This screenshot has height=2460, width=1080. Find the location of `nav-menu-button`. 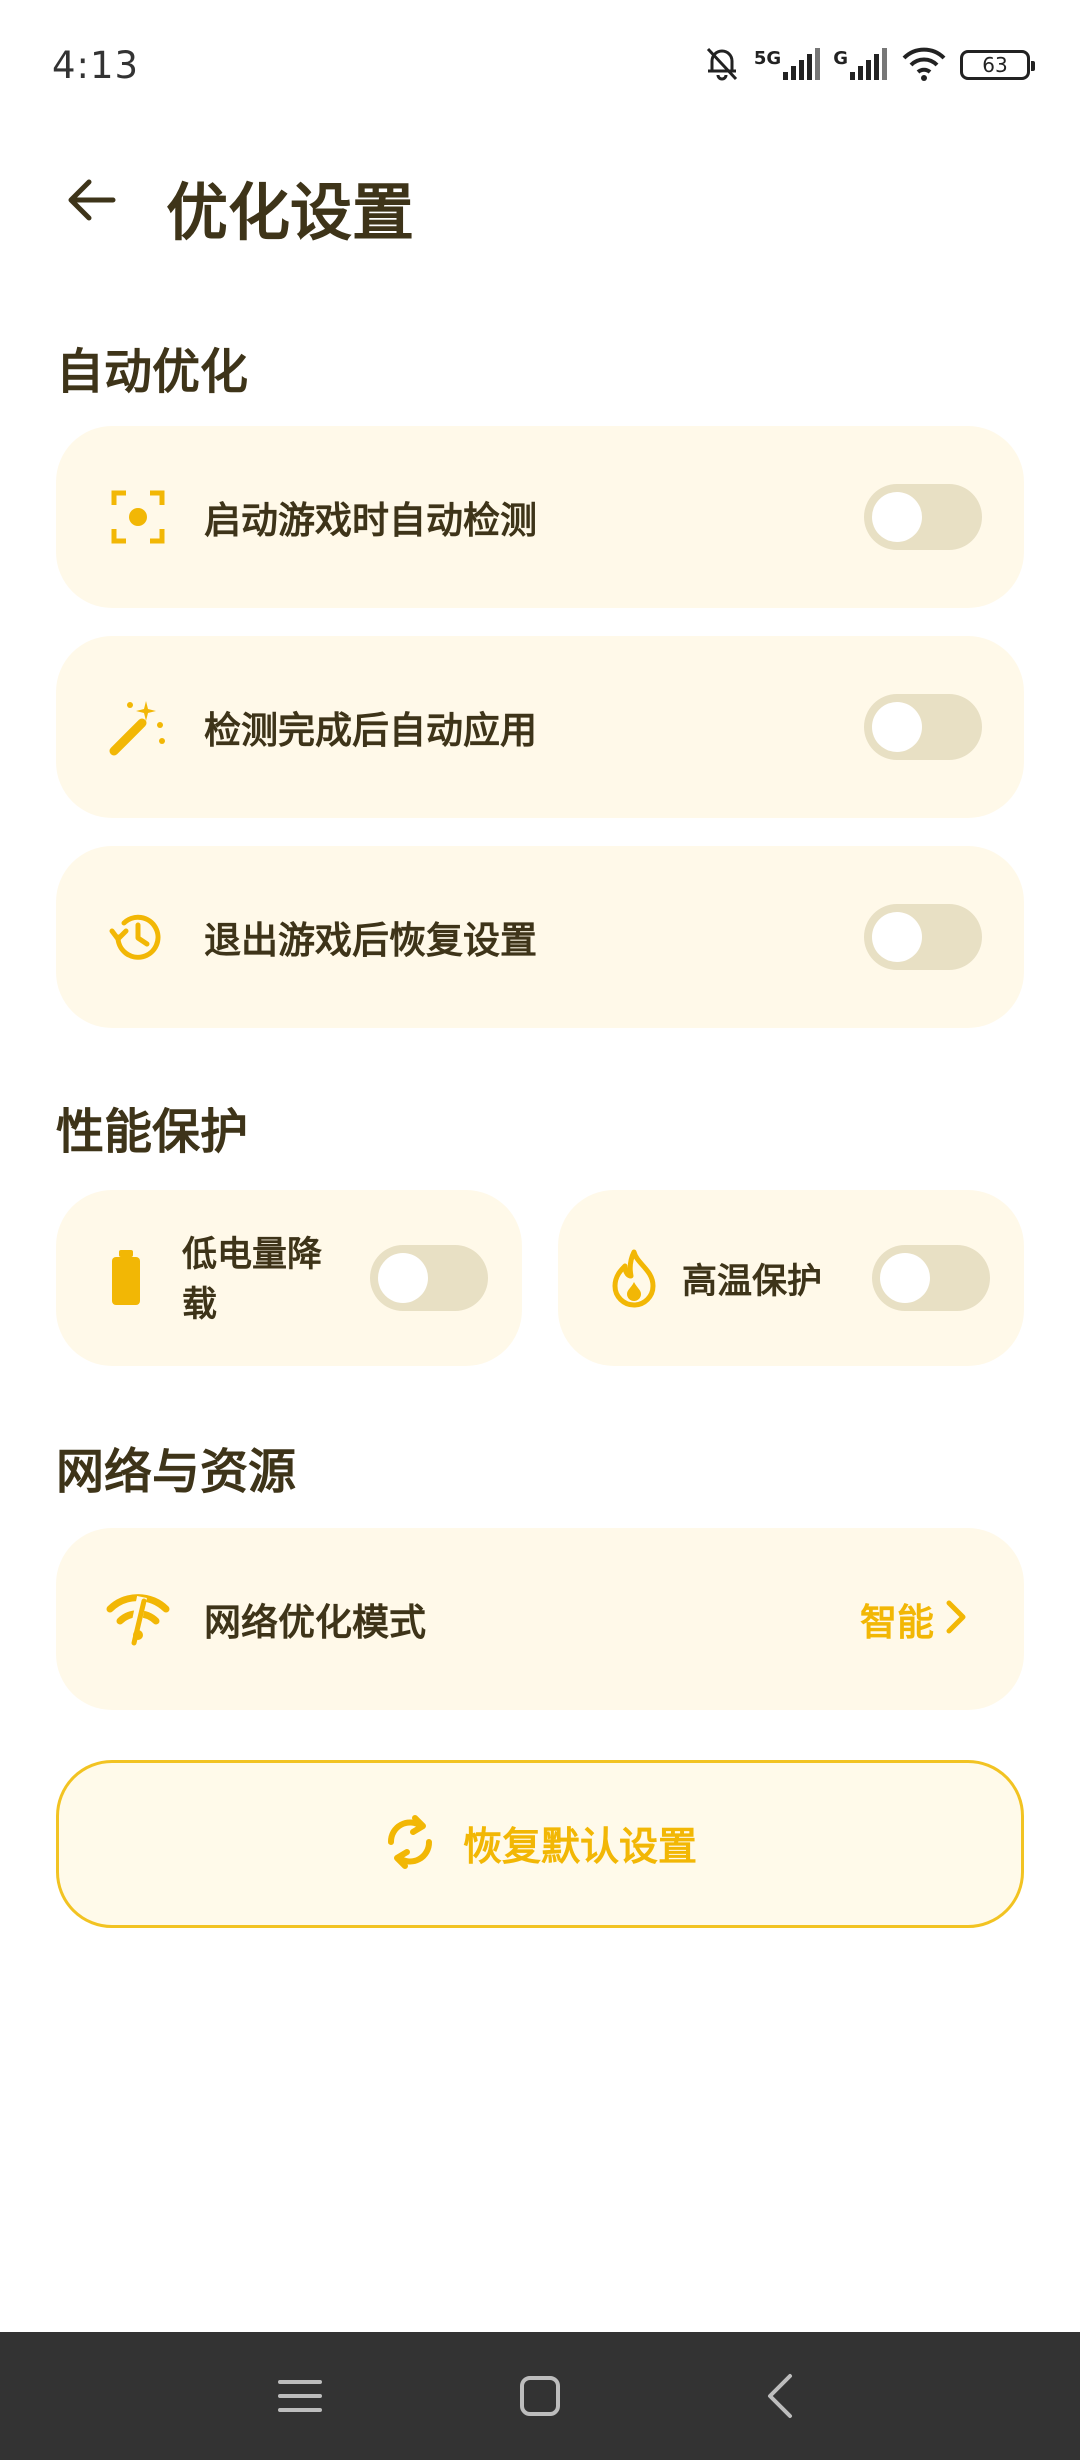

nav-menu-button is located at coordinates (300, 2396).